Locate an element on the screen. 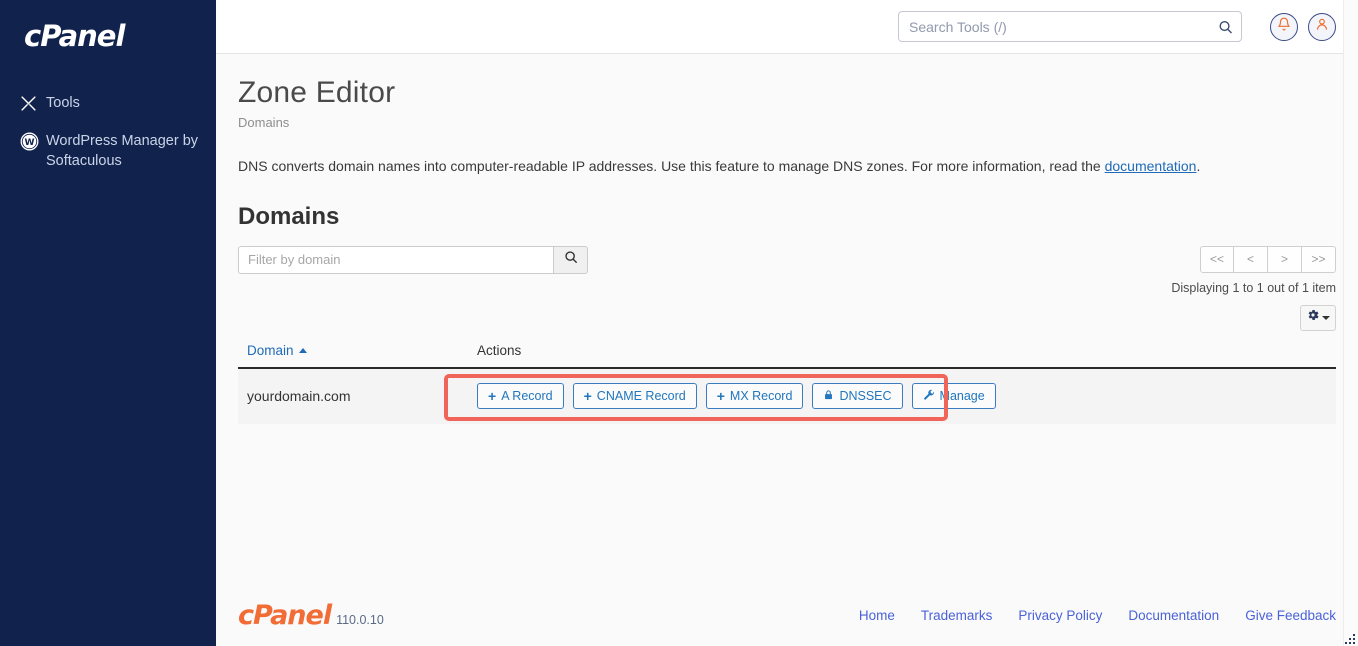 This screenshot has height=646, width=1358. tools-icon is located at coordinates (33, 103).